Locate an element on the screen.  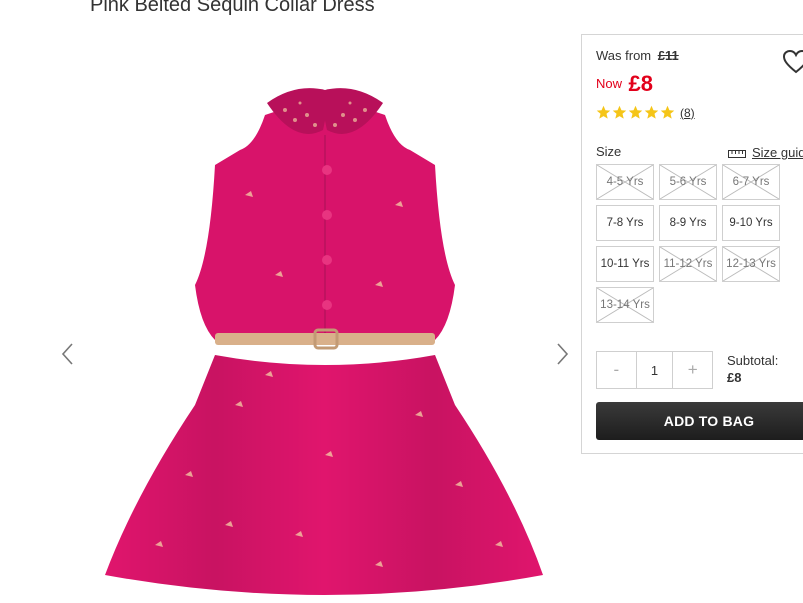
size-option: 12-13 Yrs is located at coordinates (751, 264).